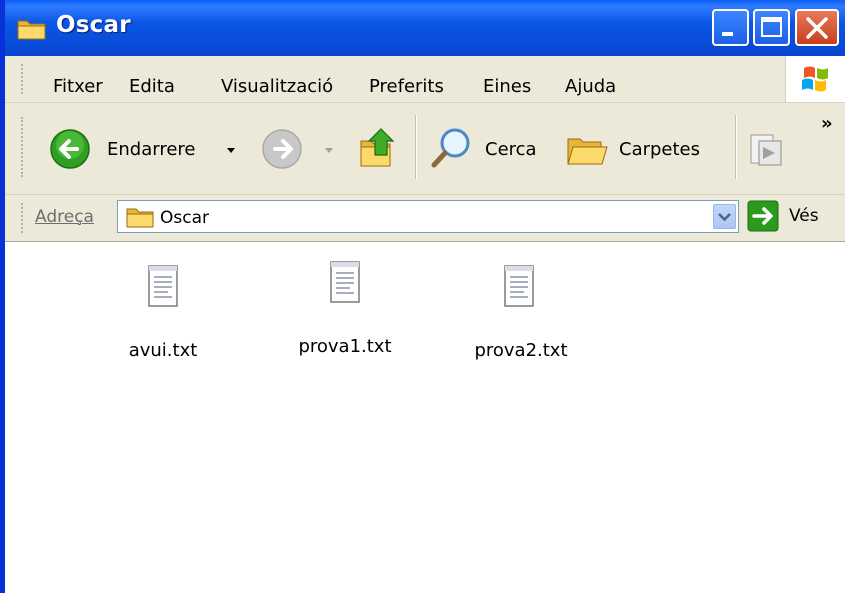 The height and width of the screenshot is (593, 845). I want to click on windows-flag-icon, so click(815, 79).